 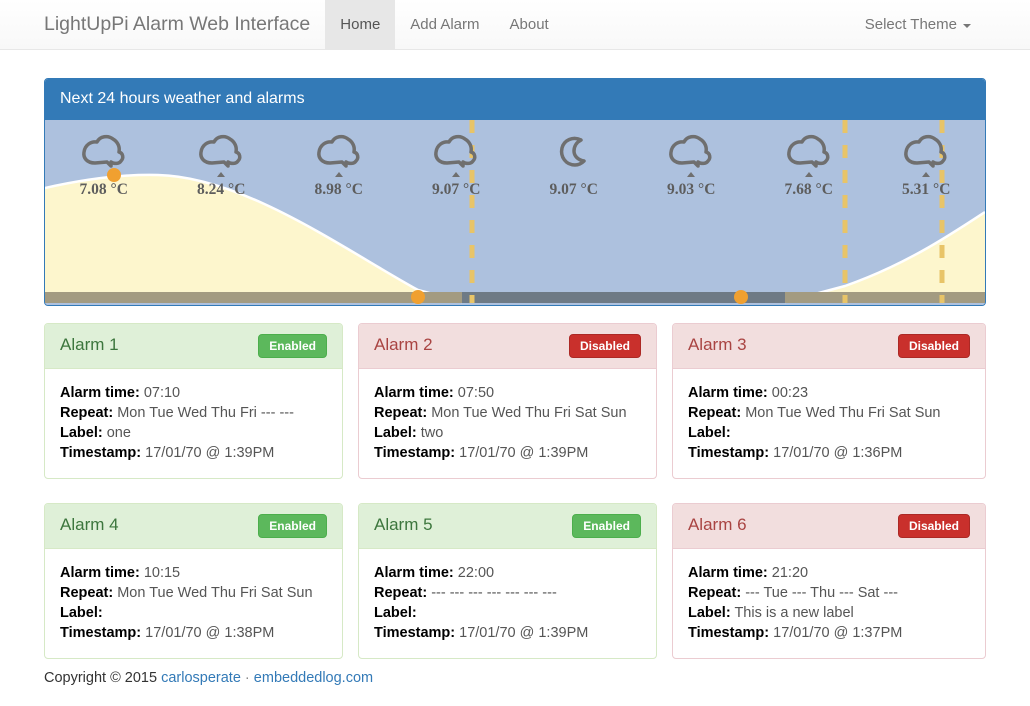 I want to click on alarm-title: Alarm 6, so click(x=717, y=525).